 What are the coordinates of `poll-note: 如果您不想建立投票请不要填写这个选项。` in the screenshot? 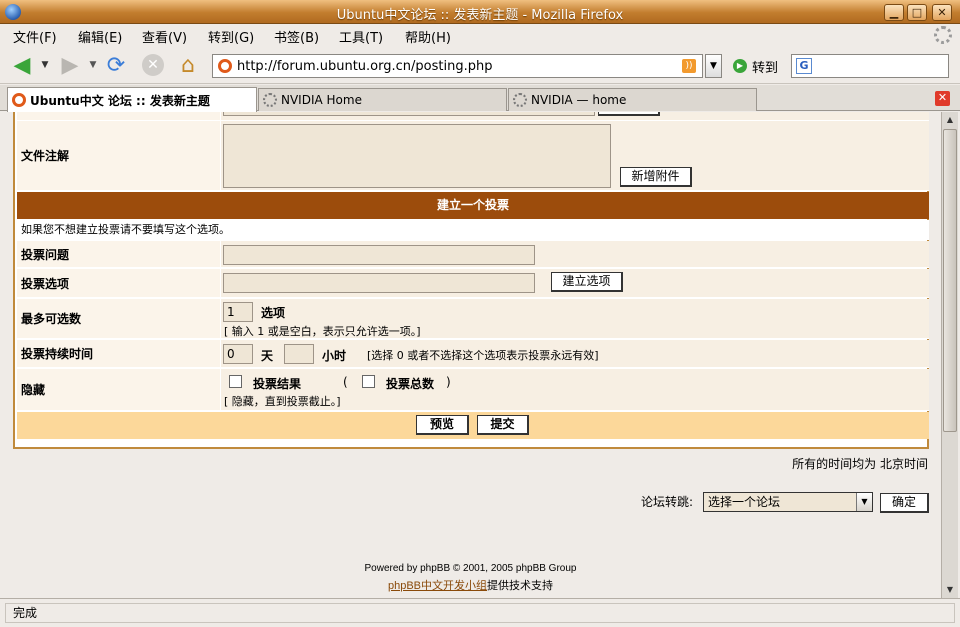 It's located at (473, 230).